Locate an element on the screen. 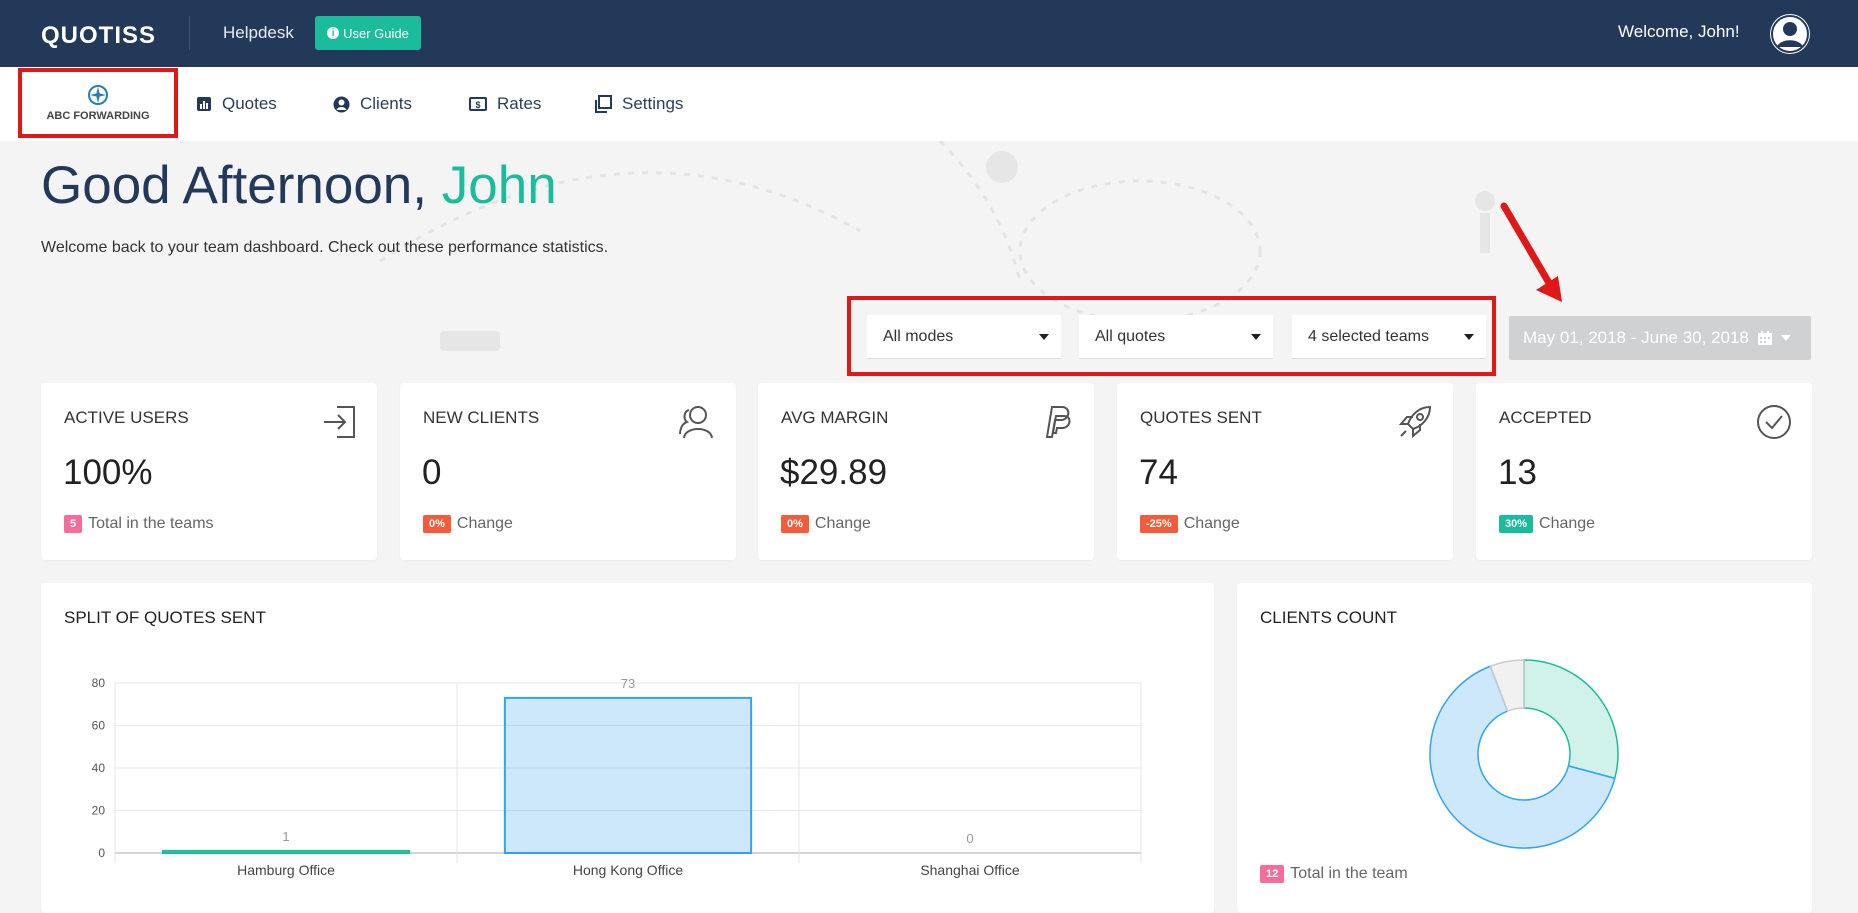 This screenshot has height=913, width=1858. nav-label-clients: Clients is located at coordinates (386, 103).